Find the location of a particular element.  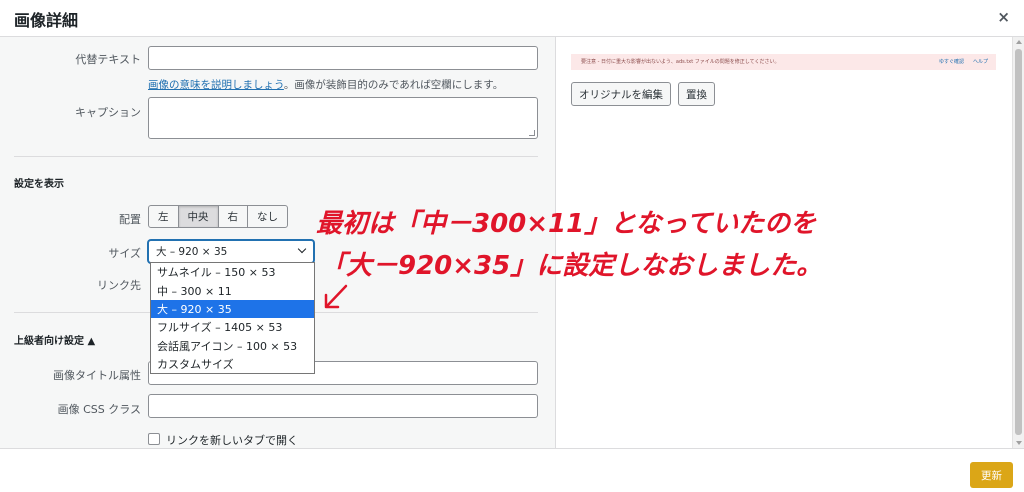

link-to-label: リンク先 is located at coordinates (119, 285).